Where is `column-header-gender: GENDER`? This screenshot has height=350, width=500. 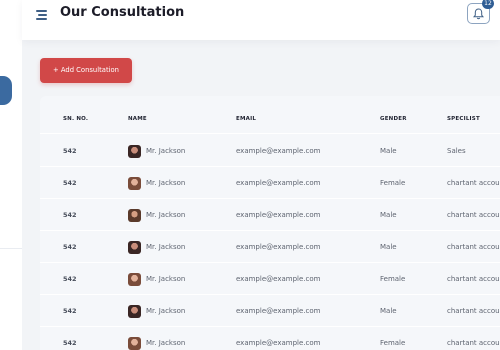 column-header-gender: GENDER is located at coordinates (412, 119).